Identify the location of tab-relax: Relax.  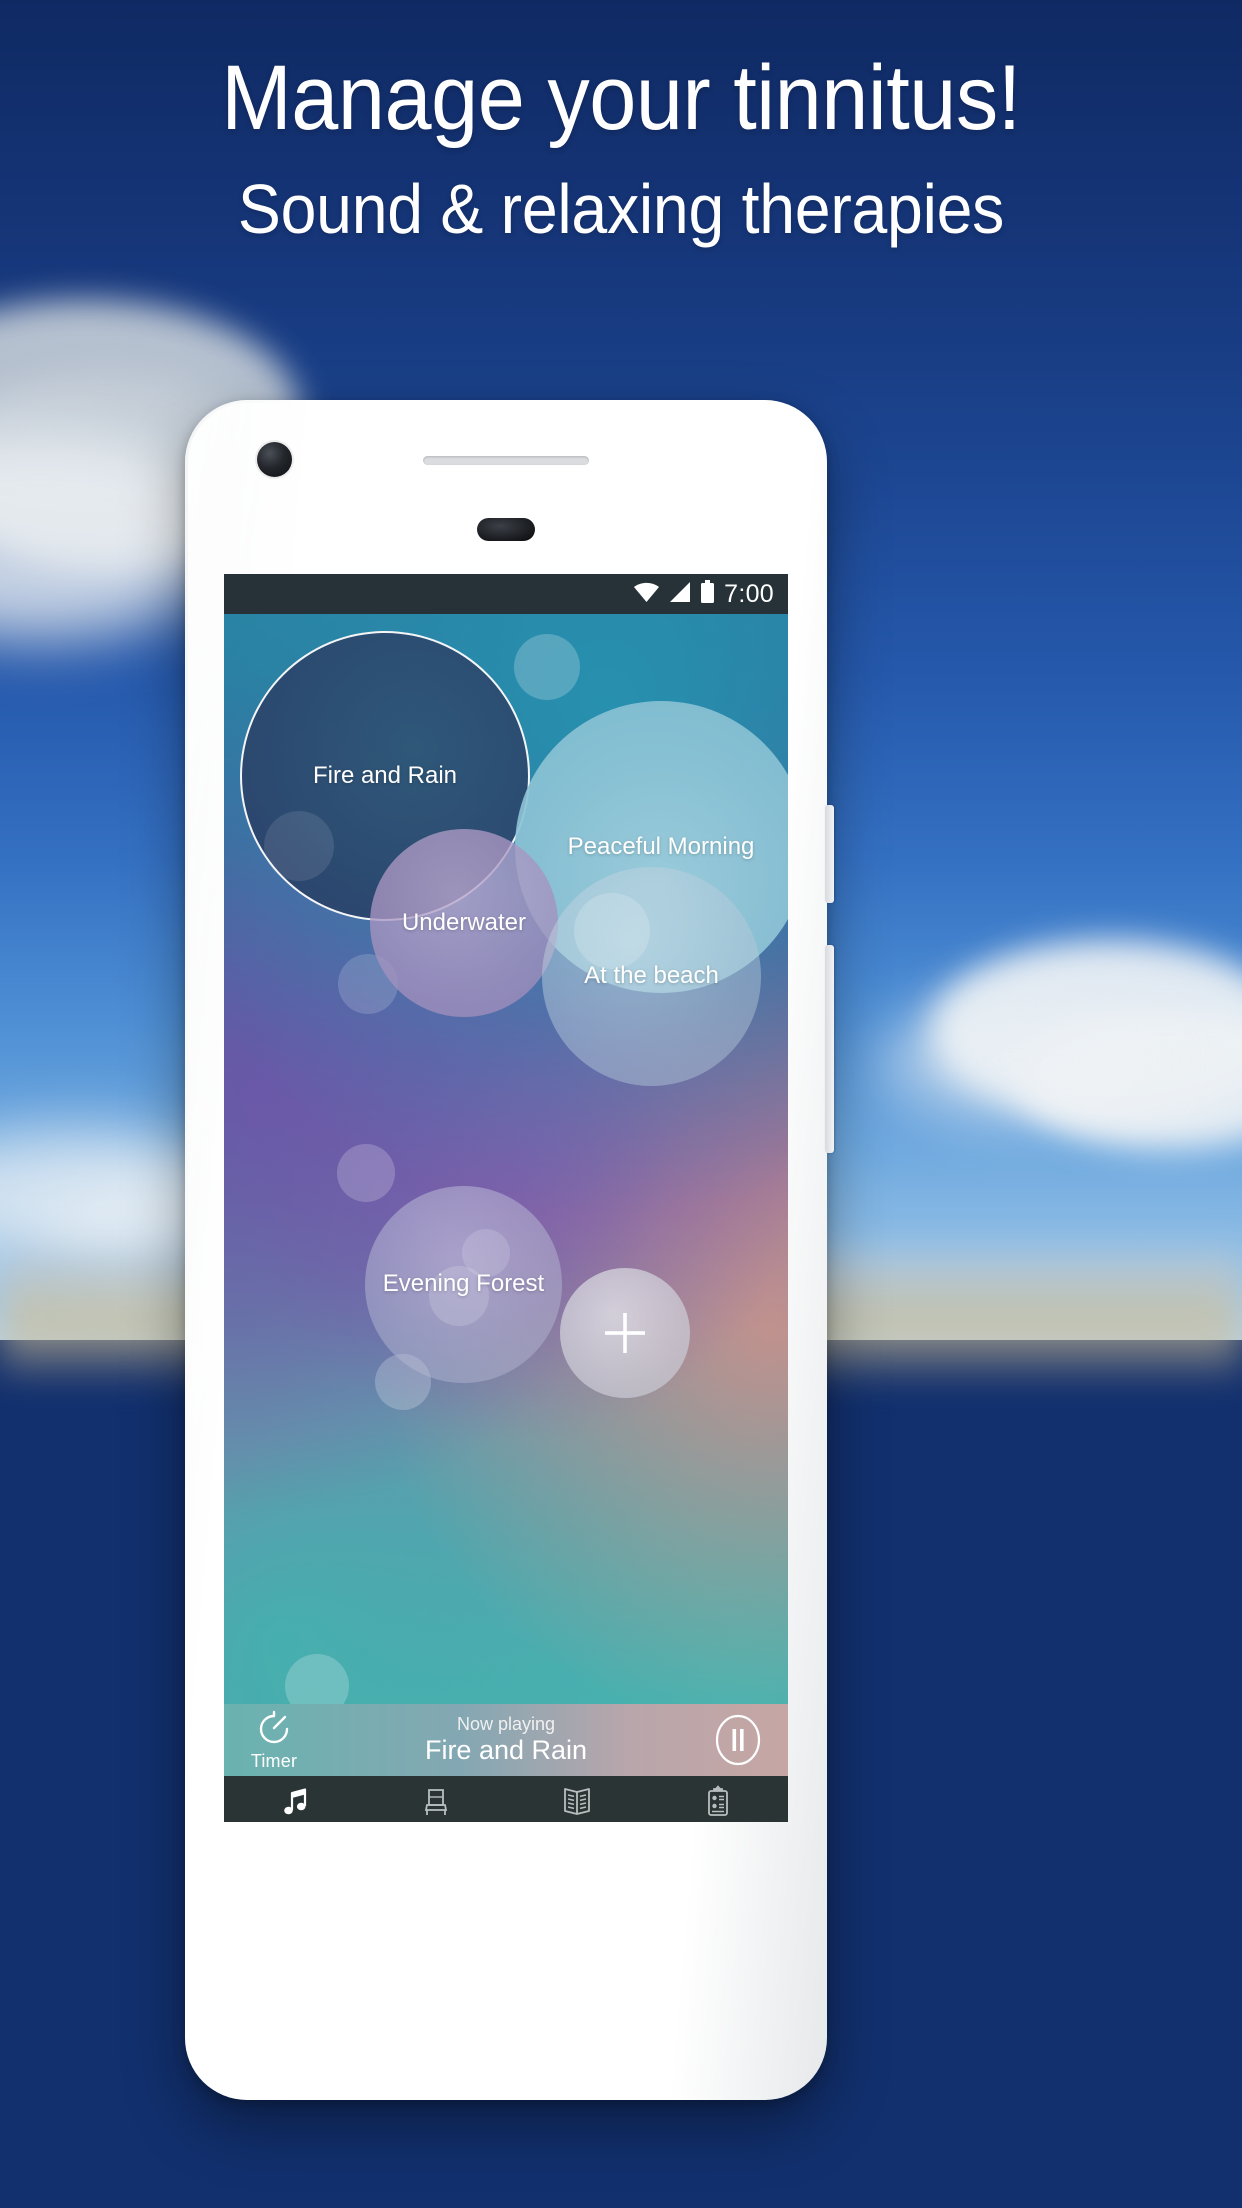
(435, 1803).